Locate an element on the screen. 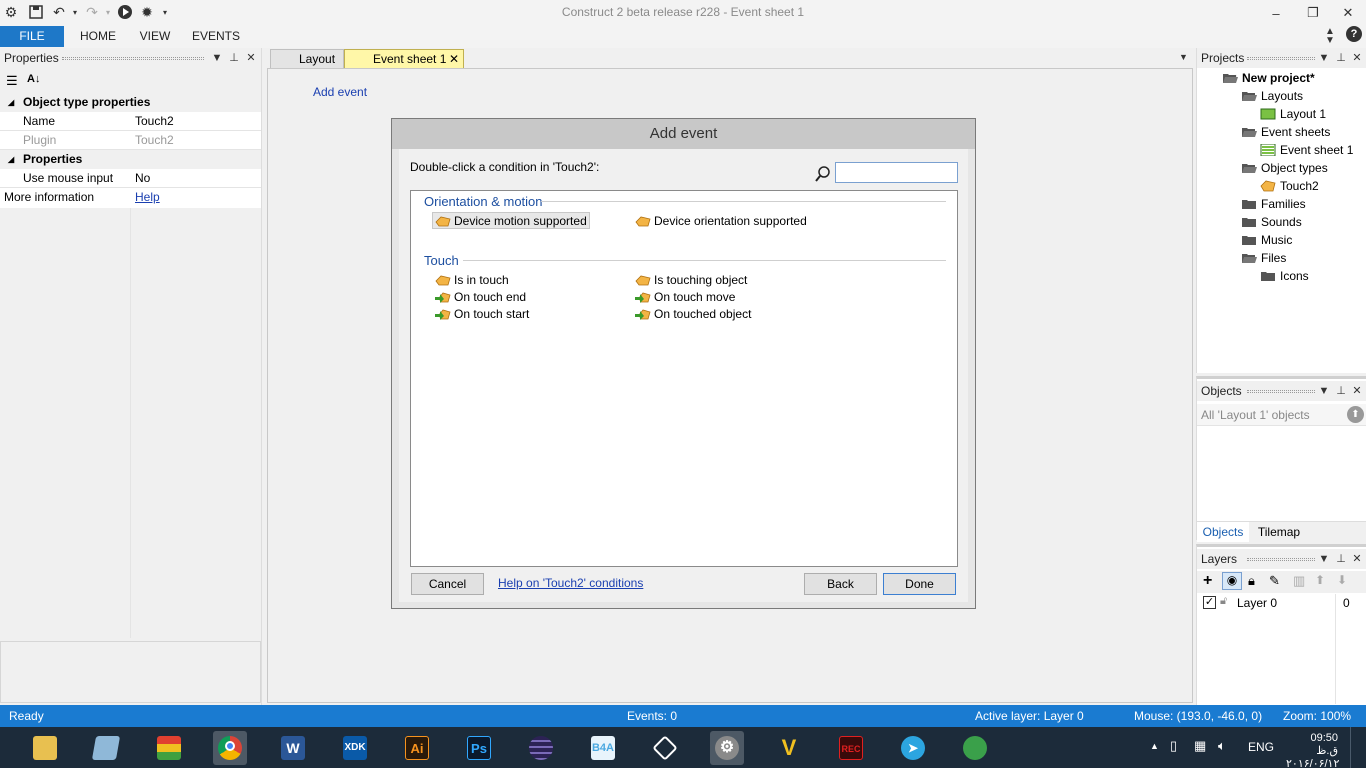 This screenshot has height=768, width=1366. visibility-eye-icon: ◉ is located at coordinates (1232, 581).